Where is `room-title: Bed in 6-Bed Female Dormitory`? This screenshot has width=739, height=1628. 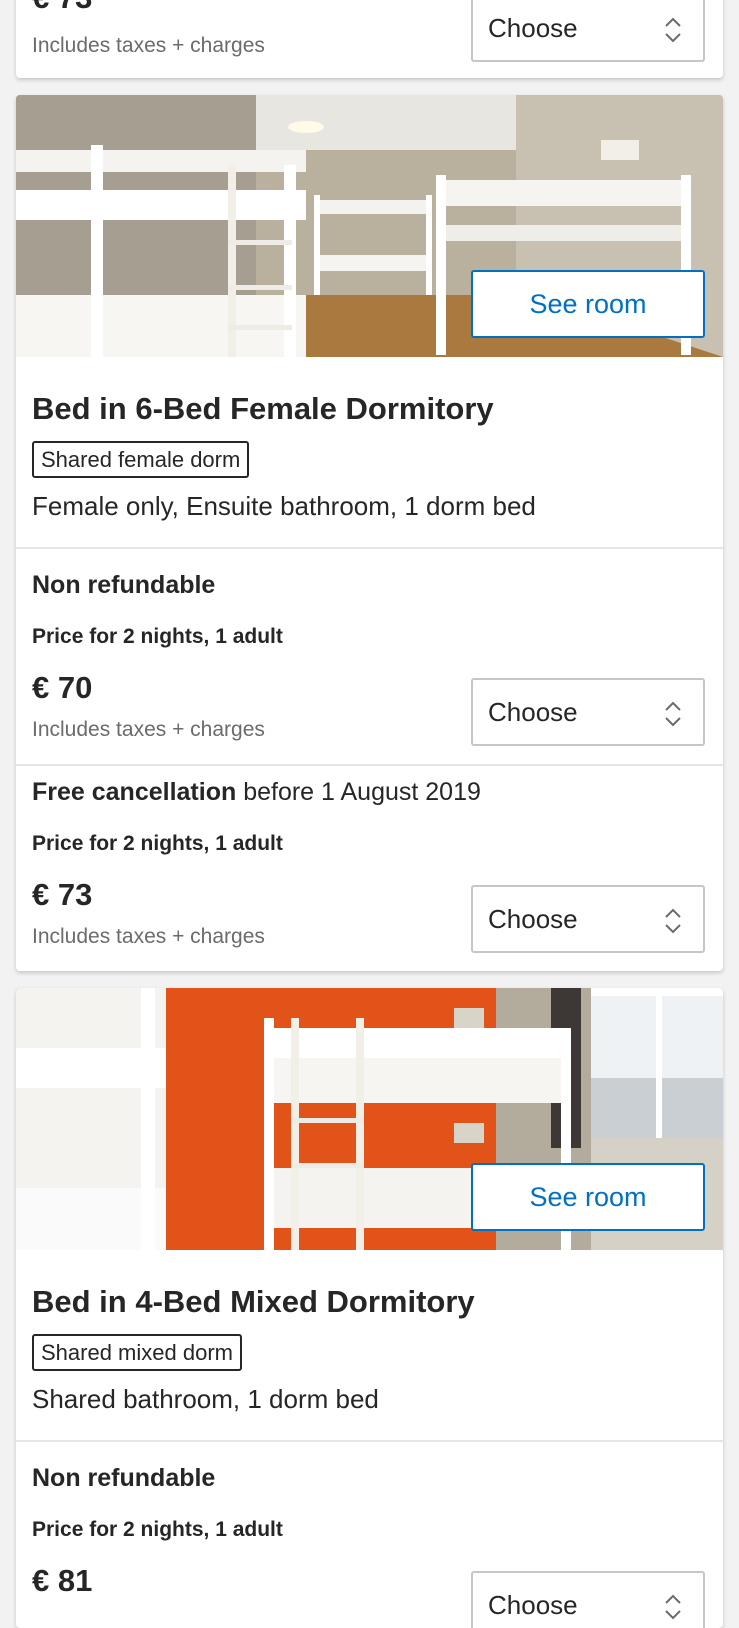
room-title: Bed in 6-Bed Female Dormitory is located at coordinates (263, 409).